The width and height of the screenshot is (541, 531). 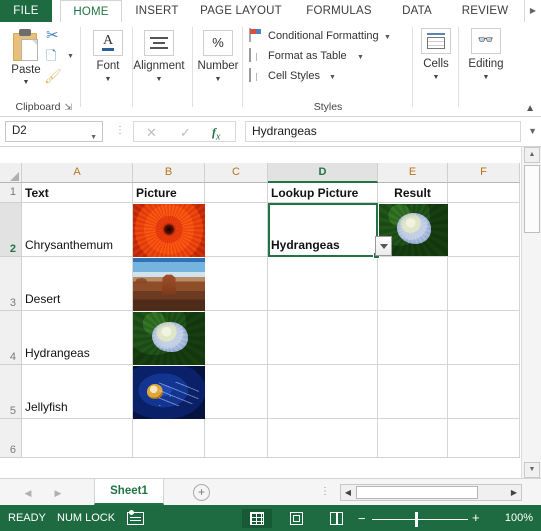 What do you see at coordinates (328, 37) in the screenshot?
I see `conditional-formatting-button: Conditional Formatting ▼` at bounding box center [328, 37].